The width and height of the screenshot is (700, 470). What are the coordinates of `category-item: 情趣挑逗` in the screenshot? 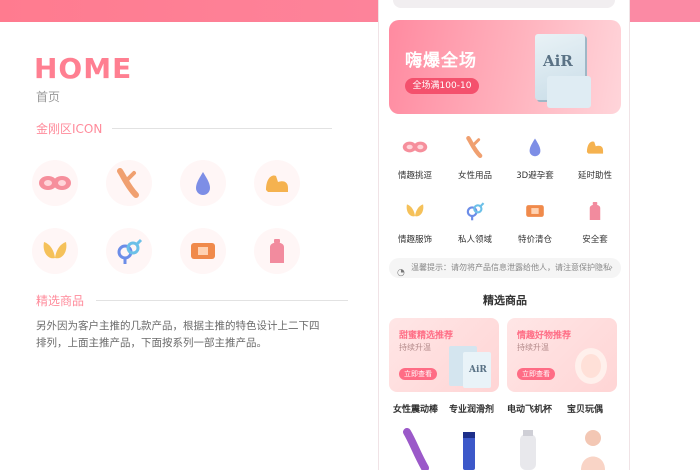 It's located at (415, 157).